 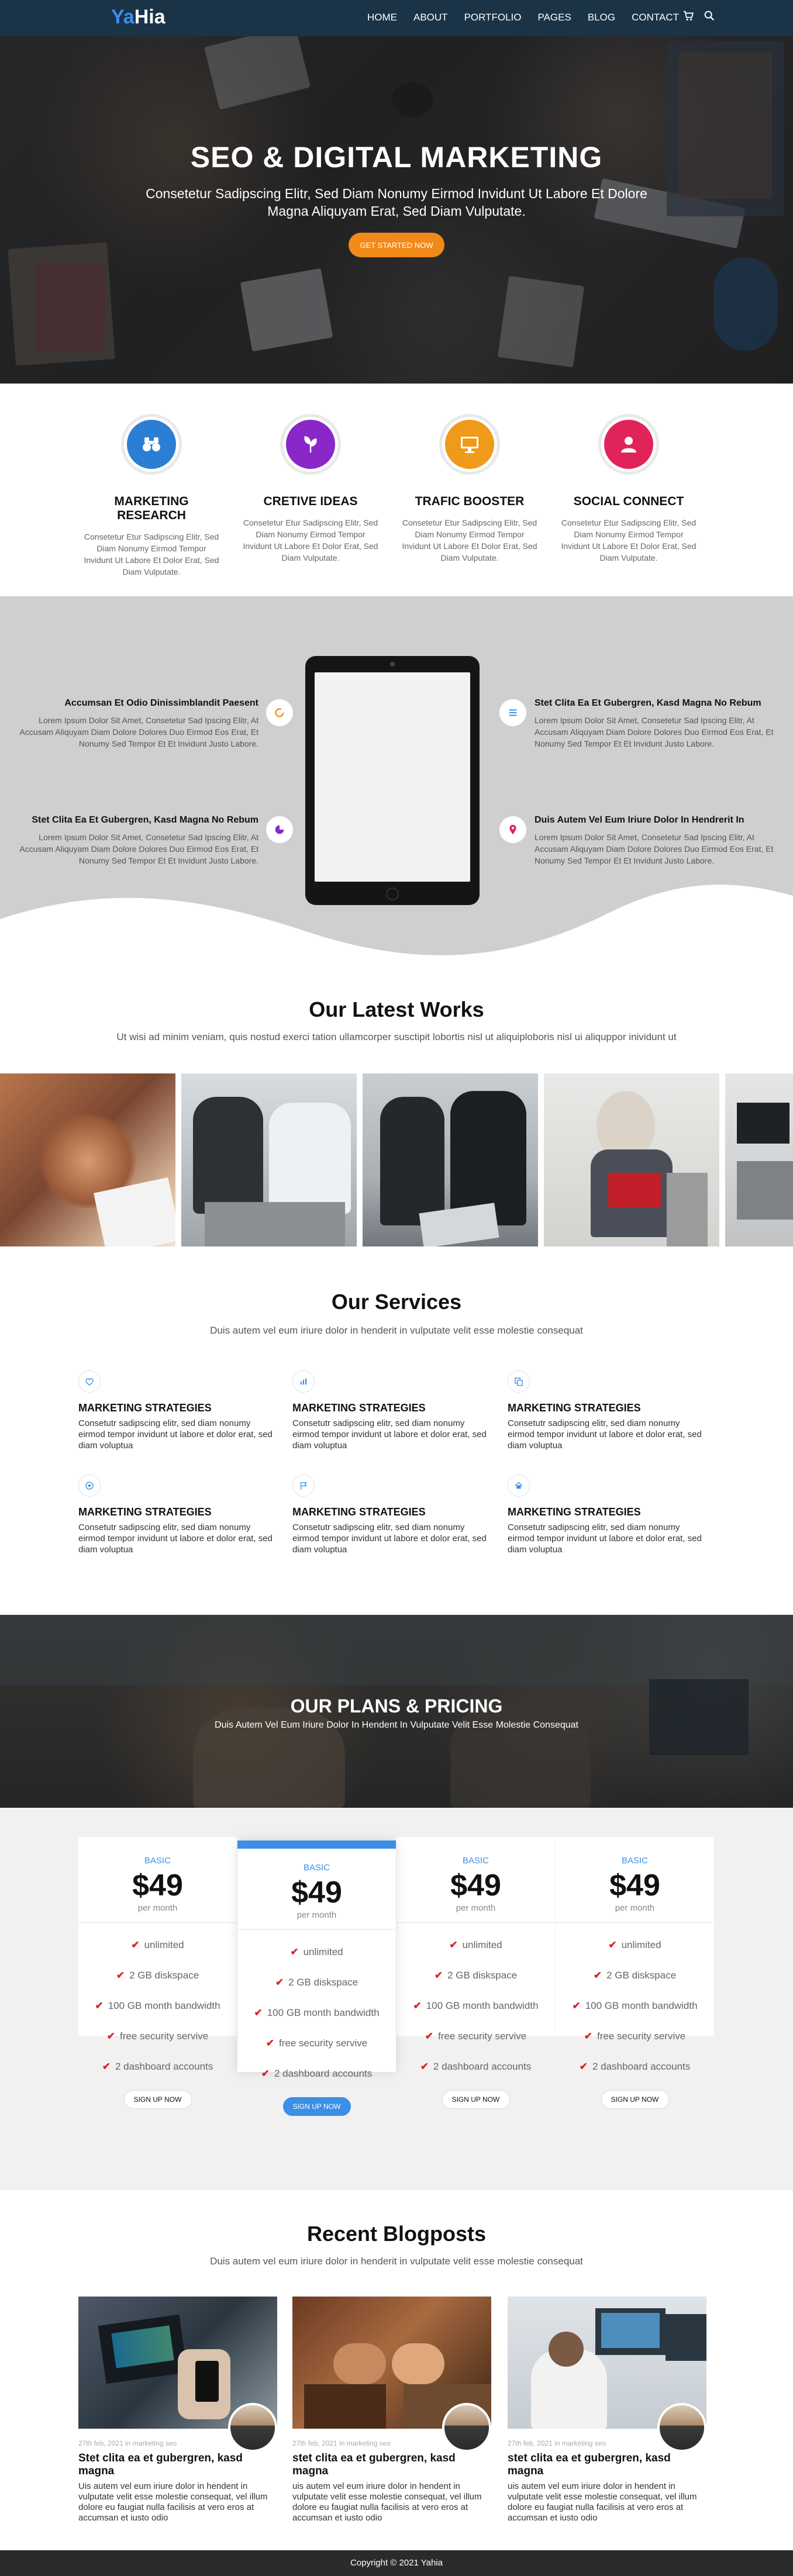 What do you see at coordinates (396, 245) in the screenshot?
I see `get-started-button: GET STARTED NOW` at bounding box center [396, 245].